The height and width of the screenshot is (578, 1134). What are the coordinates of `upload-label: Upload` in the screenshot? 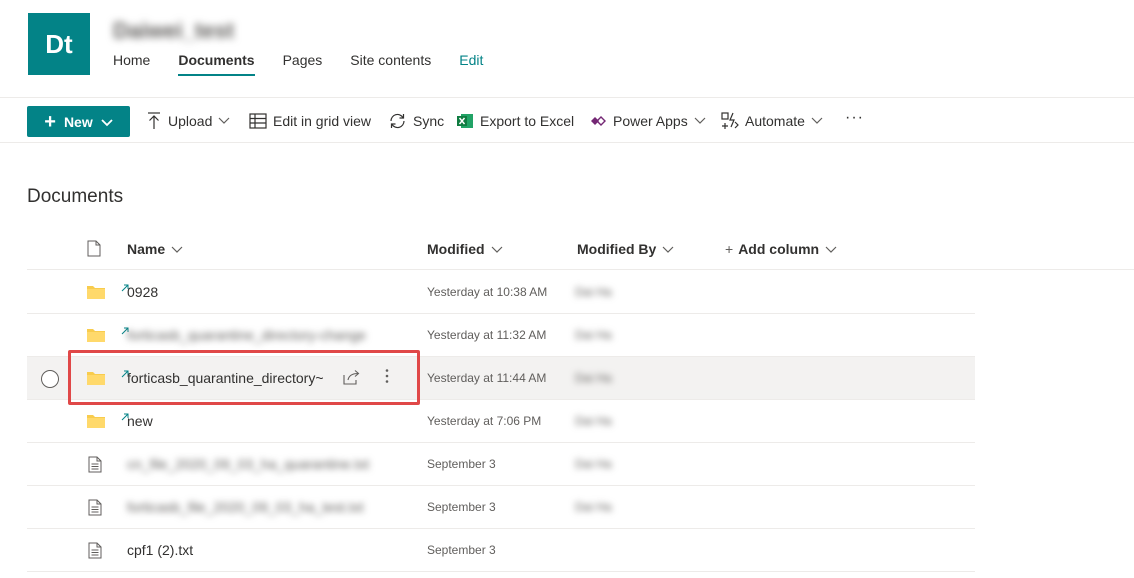 It's located at (190, 121).